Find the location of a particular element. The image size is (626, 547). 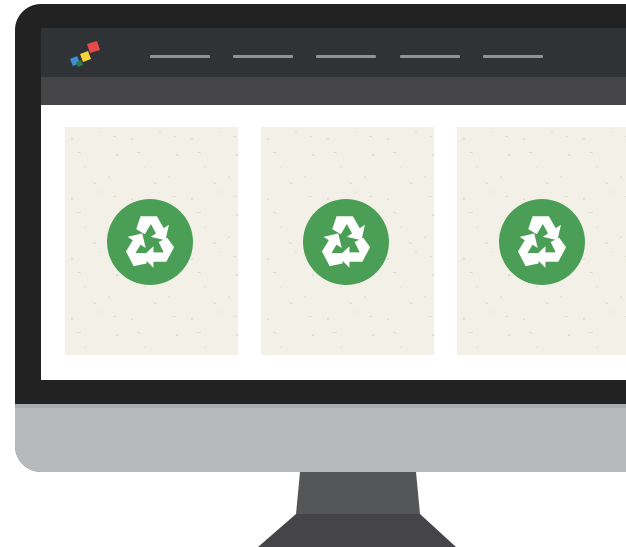

website-navbar is located at coordinates (333, 52).